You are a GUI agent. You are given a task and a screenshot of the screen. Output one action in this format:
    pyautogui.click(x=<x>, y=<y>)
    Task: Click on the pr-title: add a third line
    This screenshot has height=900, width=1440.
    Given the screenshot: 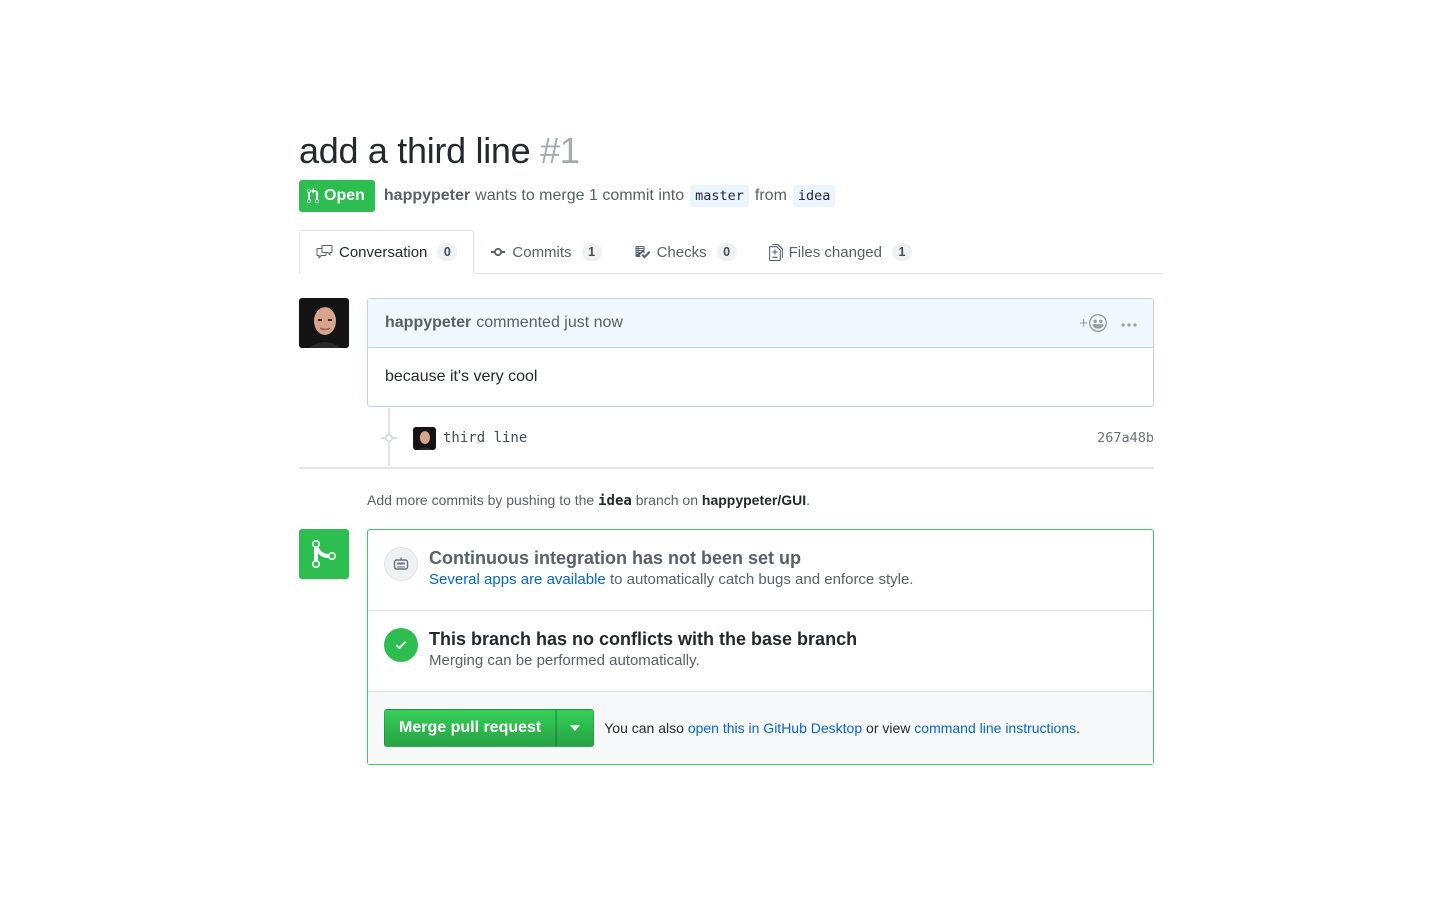 What is the action you would take?
    pyautogui.click(x=415, y=150)
    